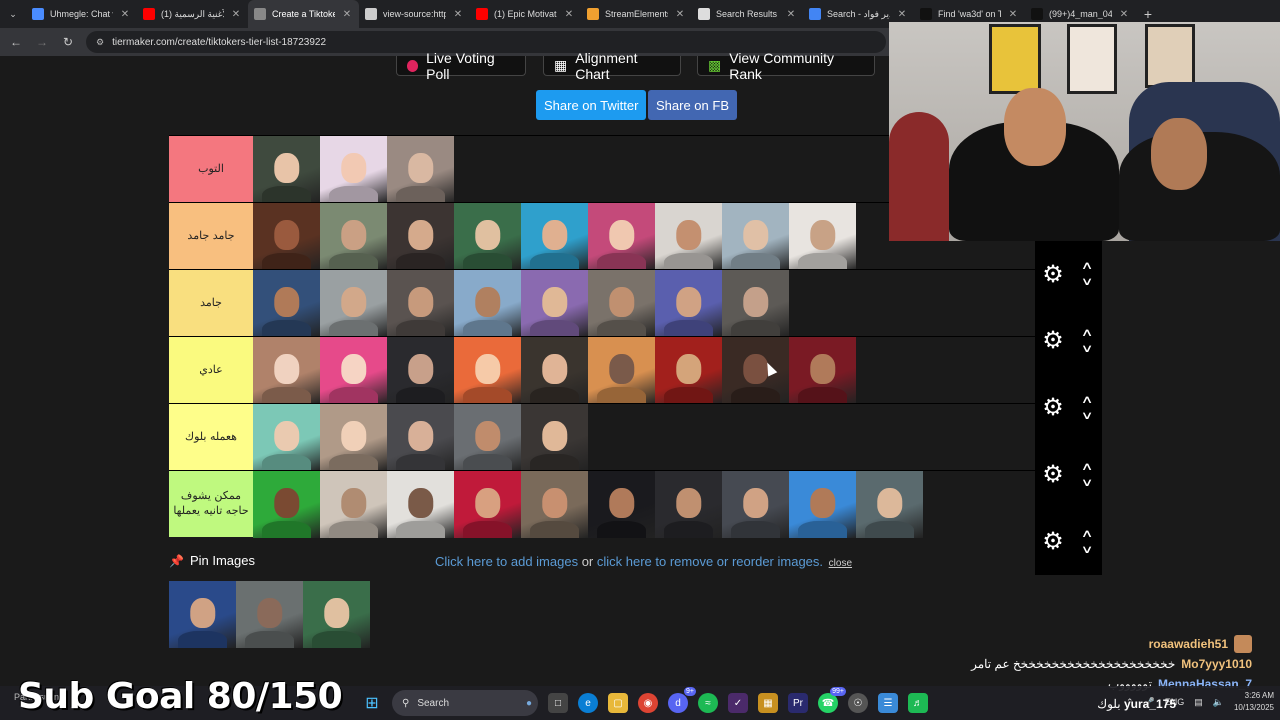 The width and height of the screenshot is (1280, 720). I want to click on file-explorer-icon: ▢, so click(618, 703).